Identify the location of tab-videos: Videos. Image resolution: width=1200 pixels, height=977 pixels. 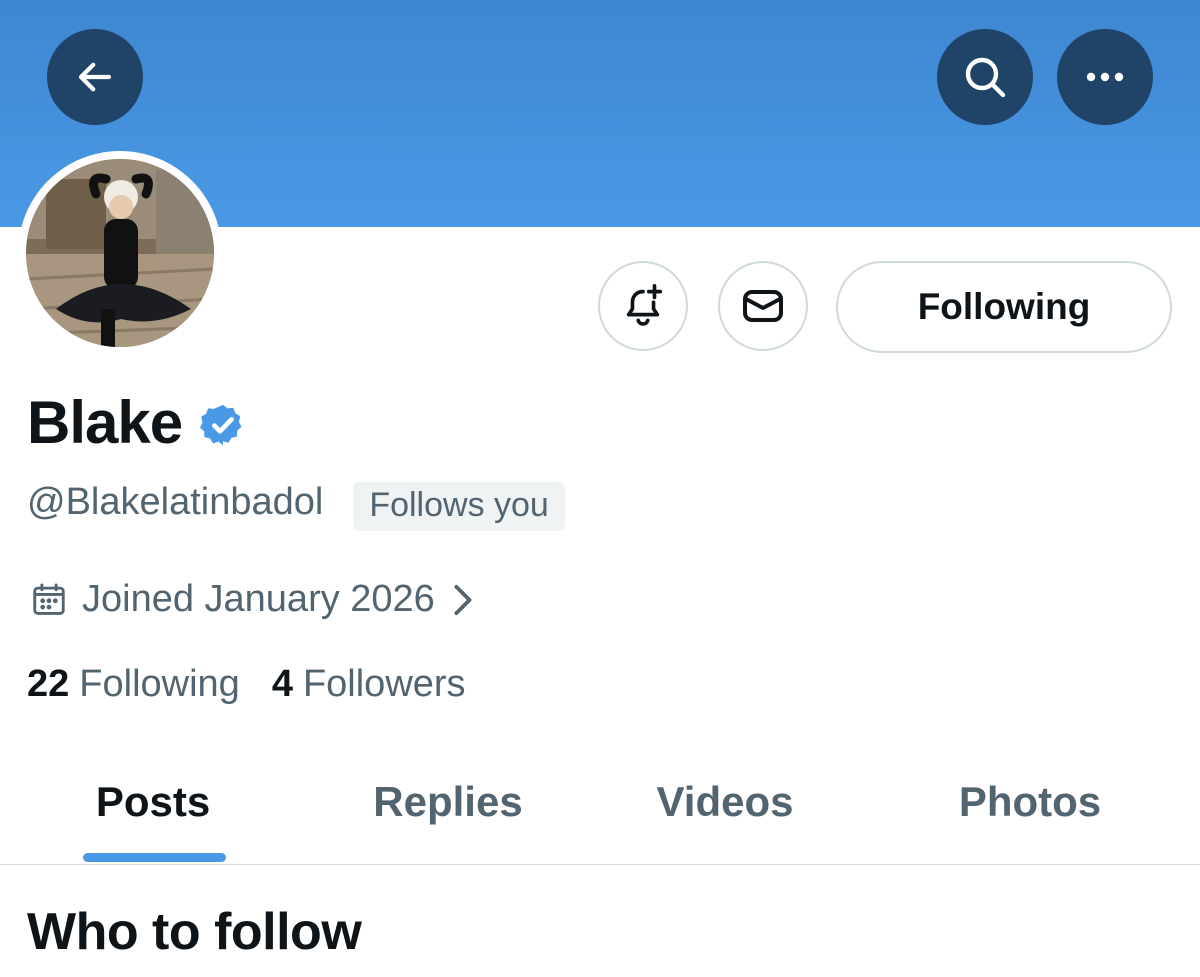
(725, 802).